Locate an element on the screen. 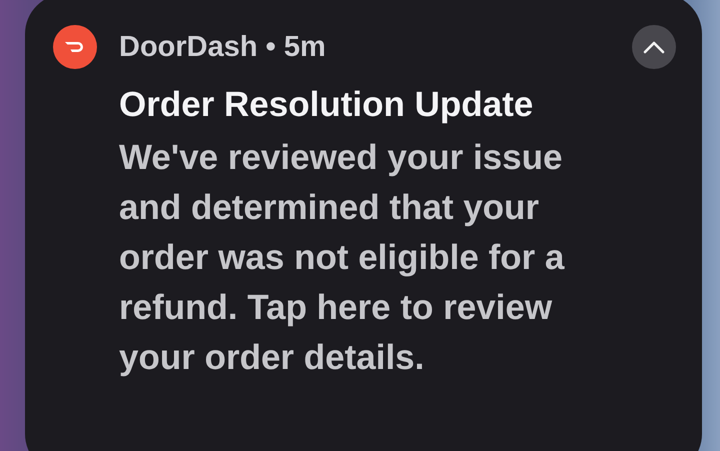  collapse-button is located at coordinates (654, 47).